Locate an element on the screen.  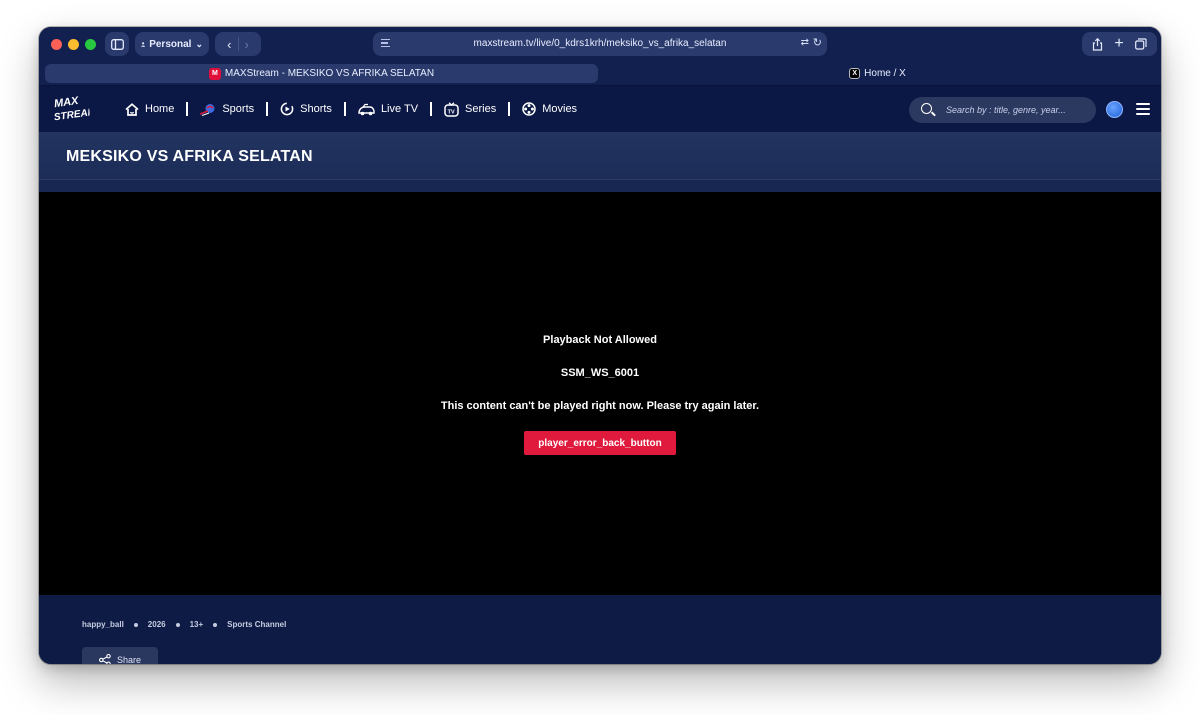
shorts-icon is located at coordinates (287, 109).